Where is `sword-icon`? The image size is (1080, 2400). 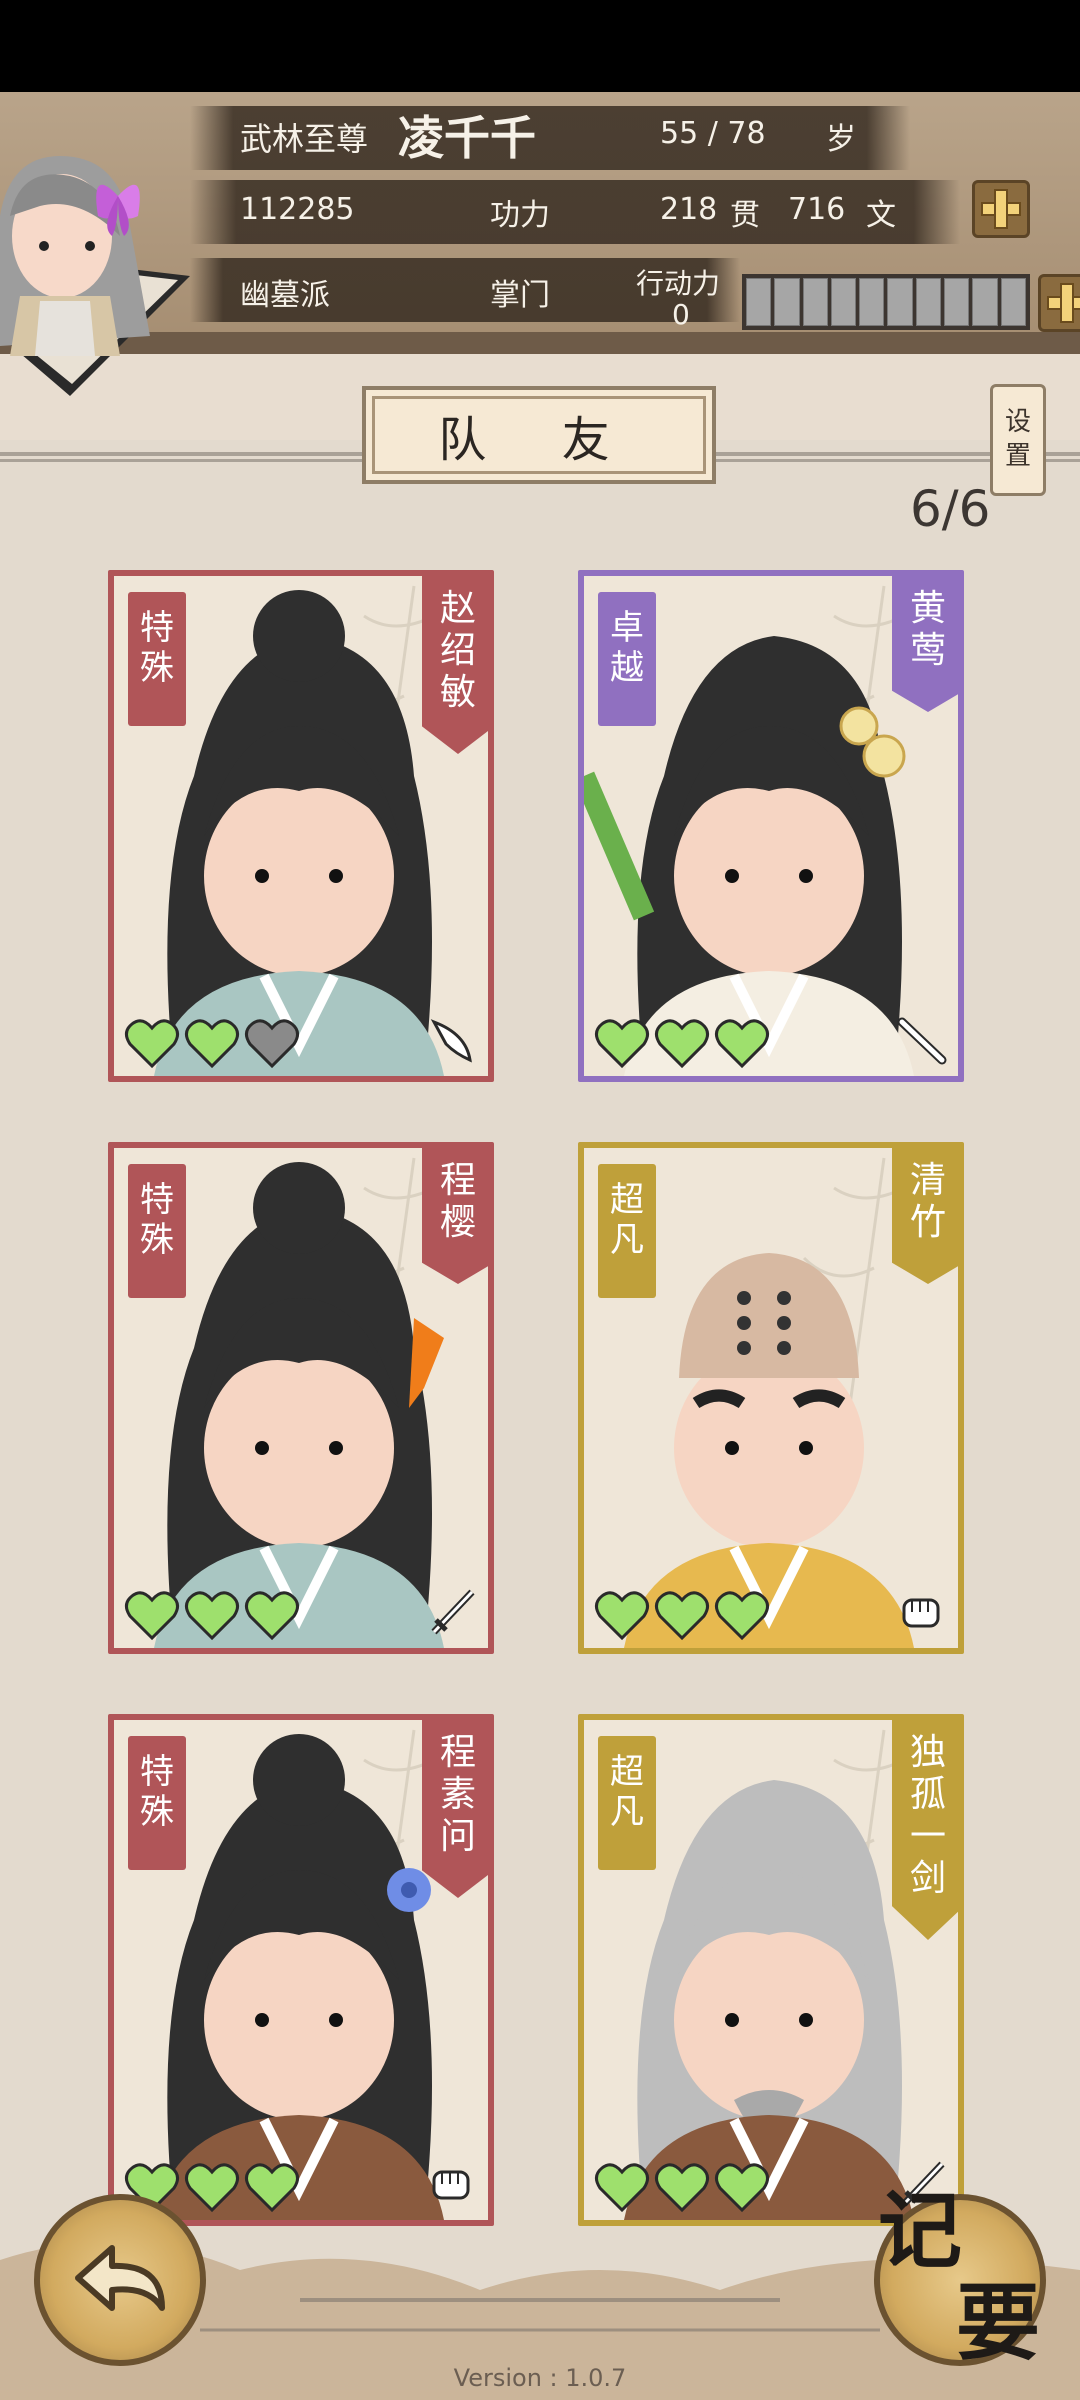 sword-icon is located at coordinates (453, 1612).